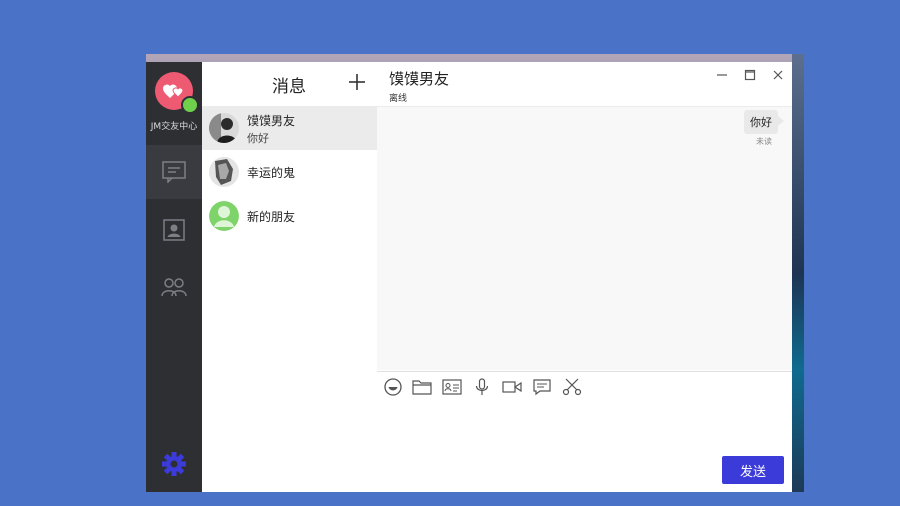 The height and width of the screenshot is (506, 900). Describe the element at coordinates (398, 99) in the screenshot. I see `contact-status: 离线` at that location.